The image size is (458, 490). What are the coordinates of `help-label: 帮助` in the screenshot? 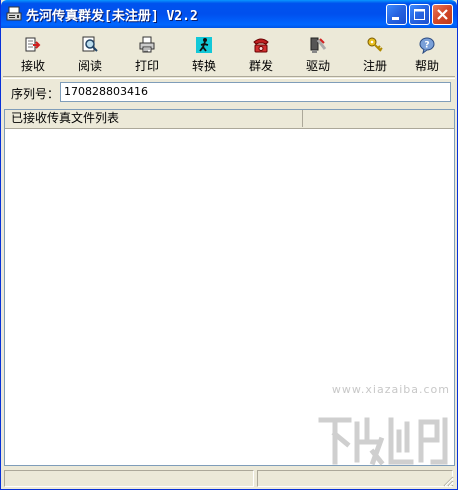 It's located at (426, 66).